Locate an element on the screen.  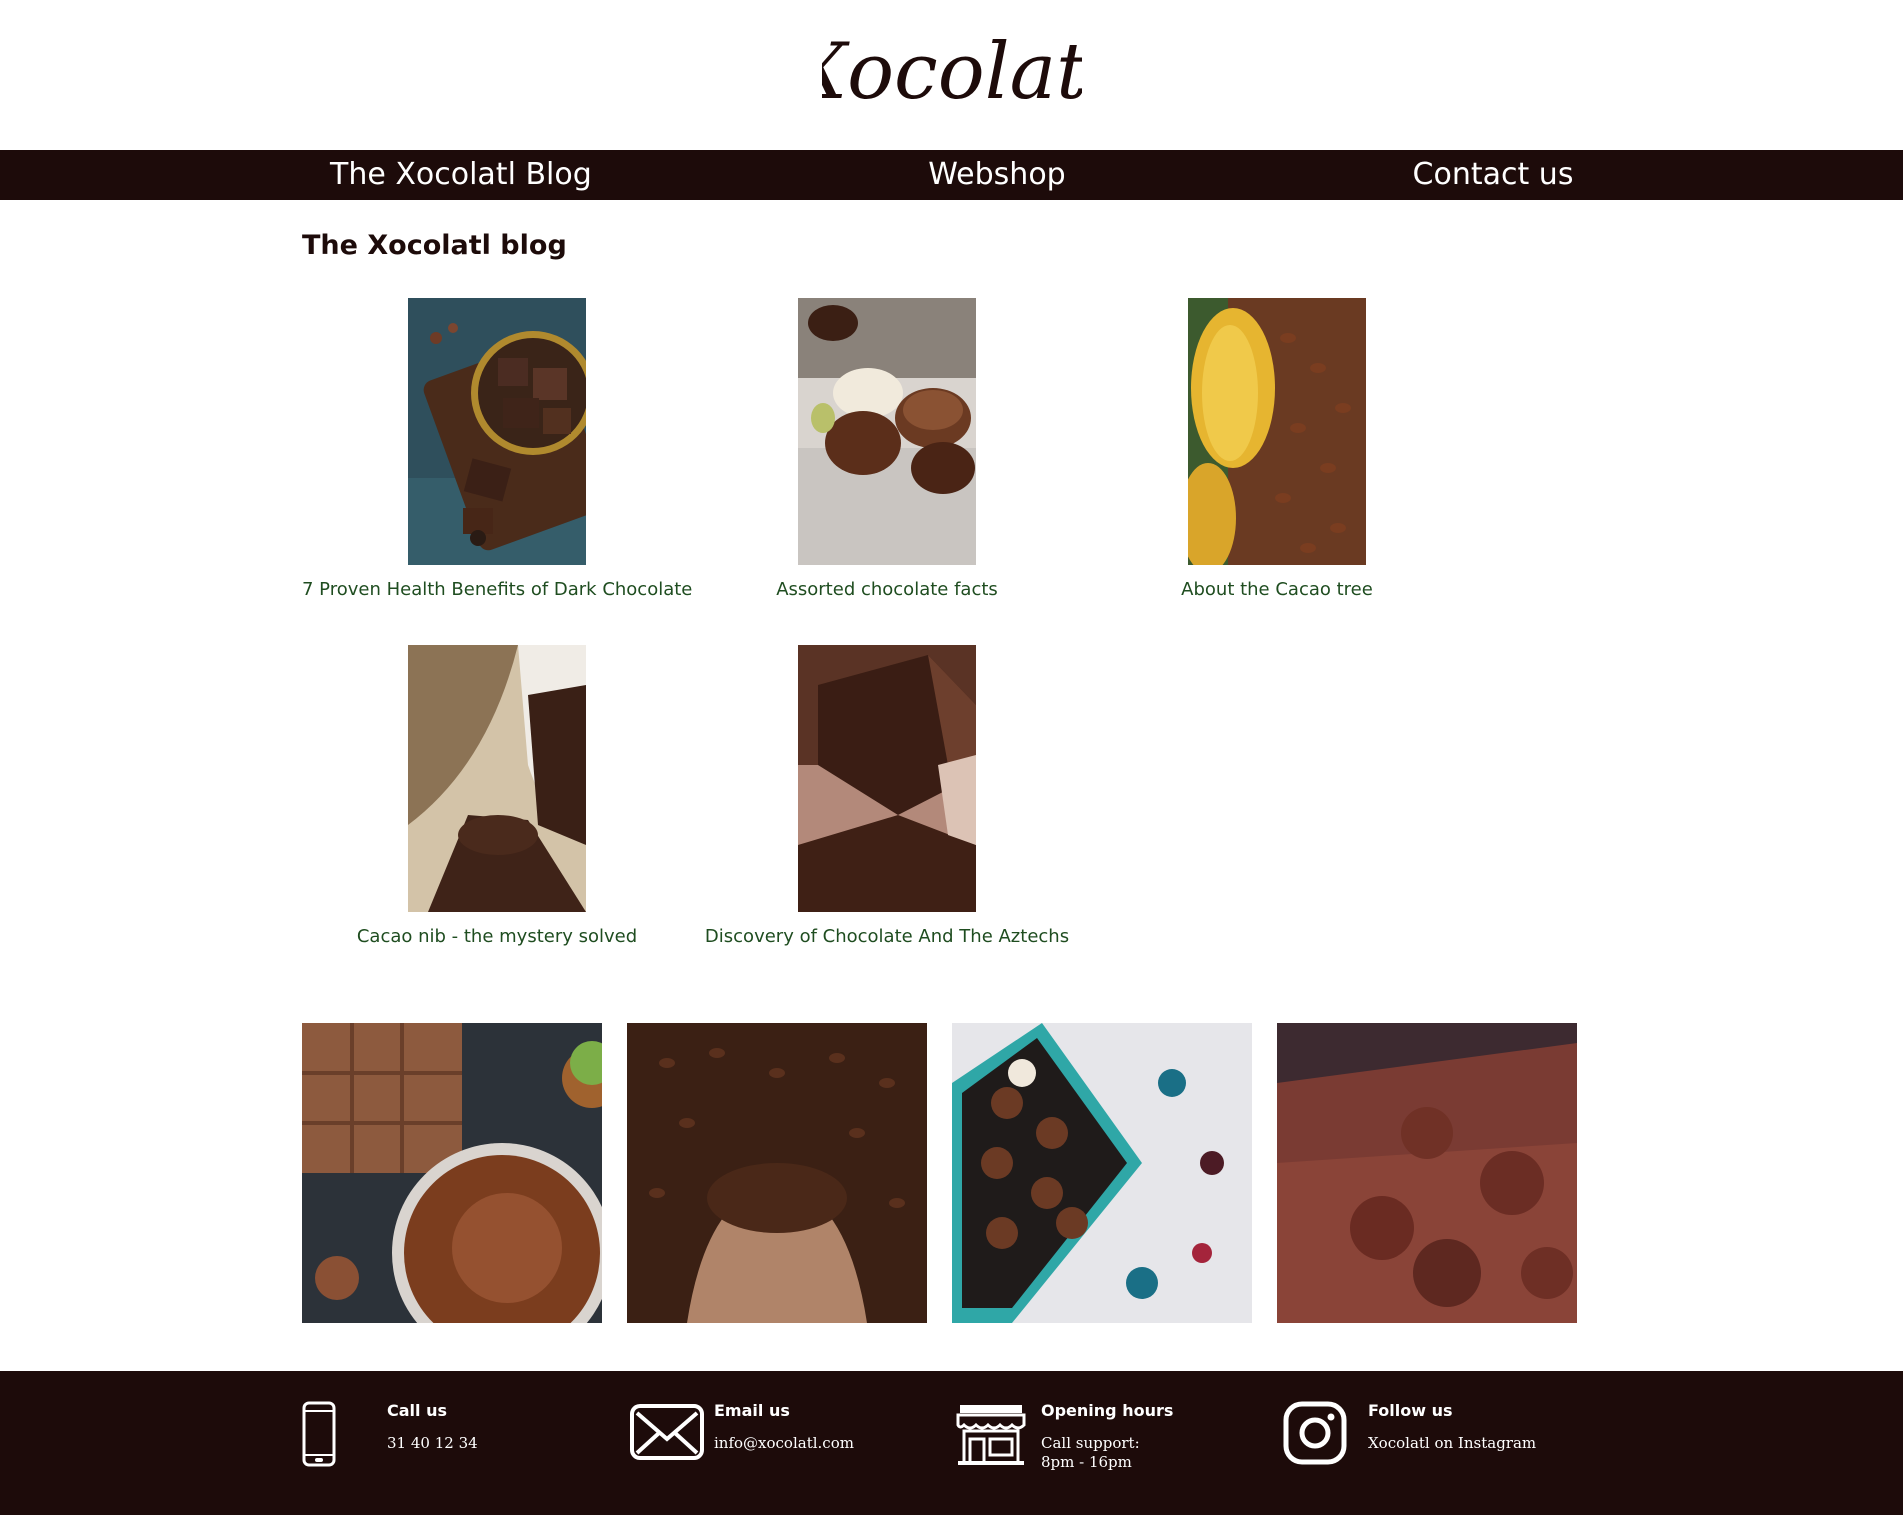
blog-thumbnail-discovery-aztechs is located at coordinates (887, 778).